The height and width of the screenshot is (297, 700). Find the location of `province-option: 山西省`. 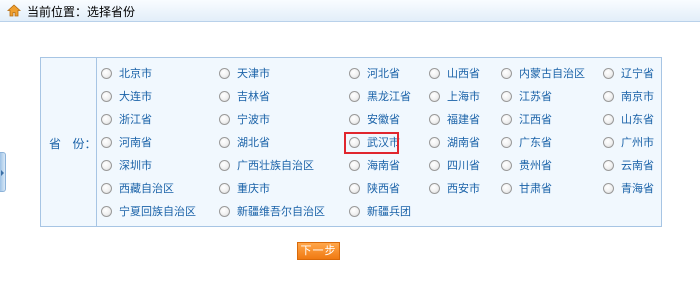

province-option: 山西省 is located at coordinates (454, 73).